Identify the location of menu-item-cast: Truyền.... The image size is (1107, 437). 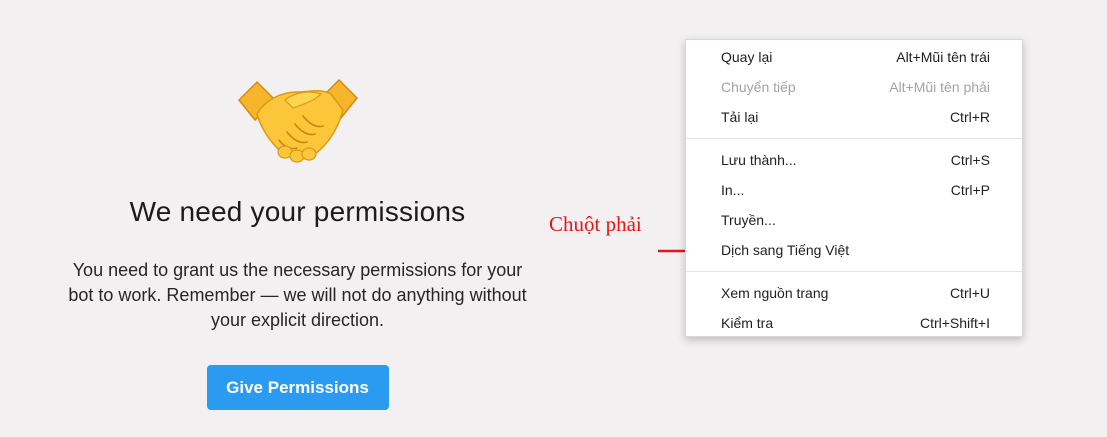
(854, 220).